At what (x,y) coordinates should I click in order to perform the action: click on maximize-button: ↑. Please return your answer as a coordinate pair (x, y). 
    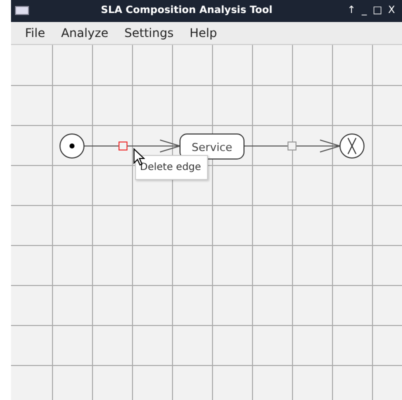
    Looking at the image, I should click on (351, 11).